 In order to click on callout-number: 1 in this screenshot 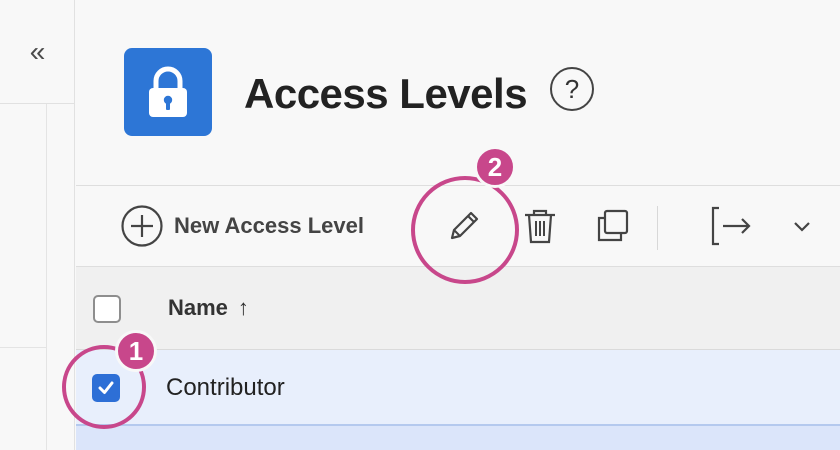, I will do `click(136, 350)`.